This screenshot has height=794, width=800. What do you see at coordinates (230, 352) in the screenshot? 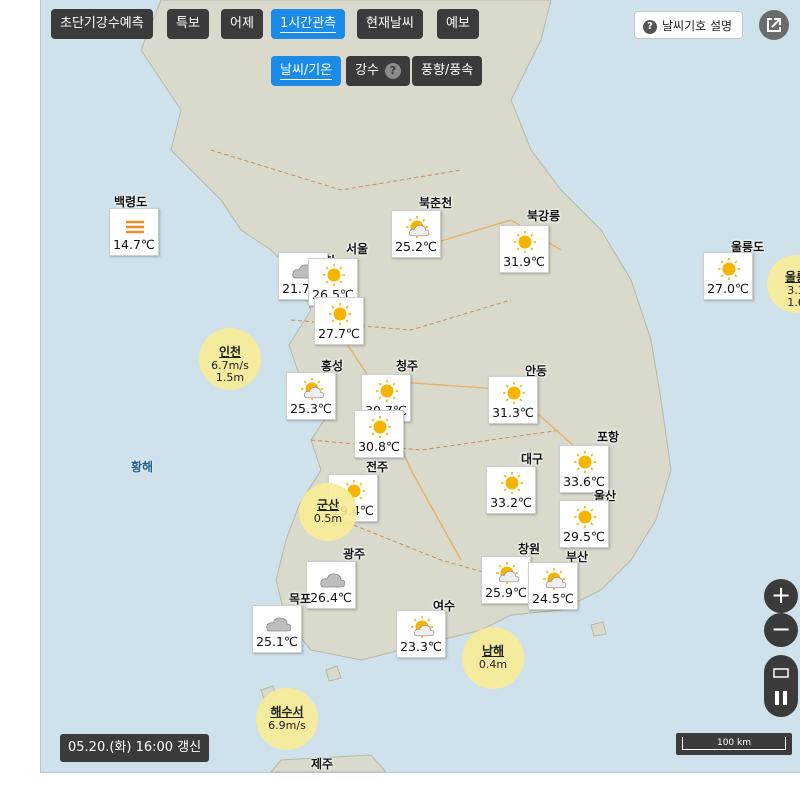
I see `buoy-name: 인천` at bounding box center [230, 352].